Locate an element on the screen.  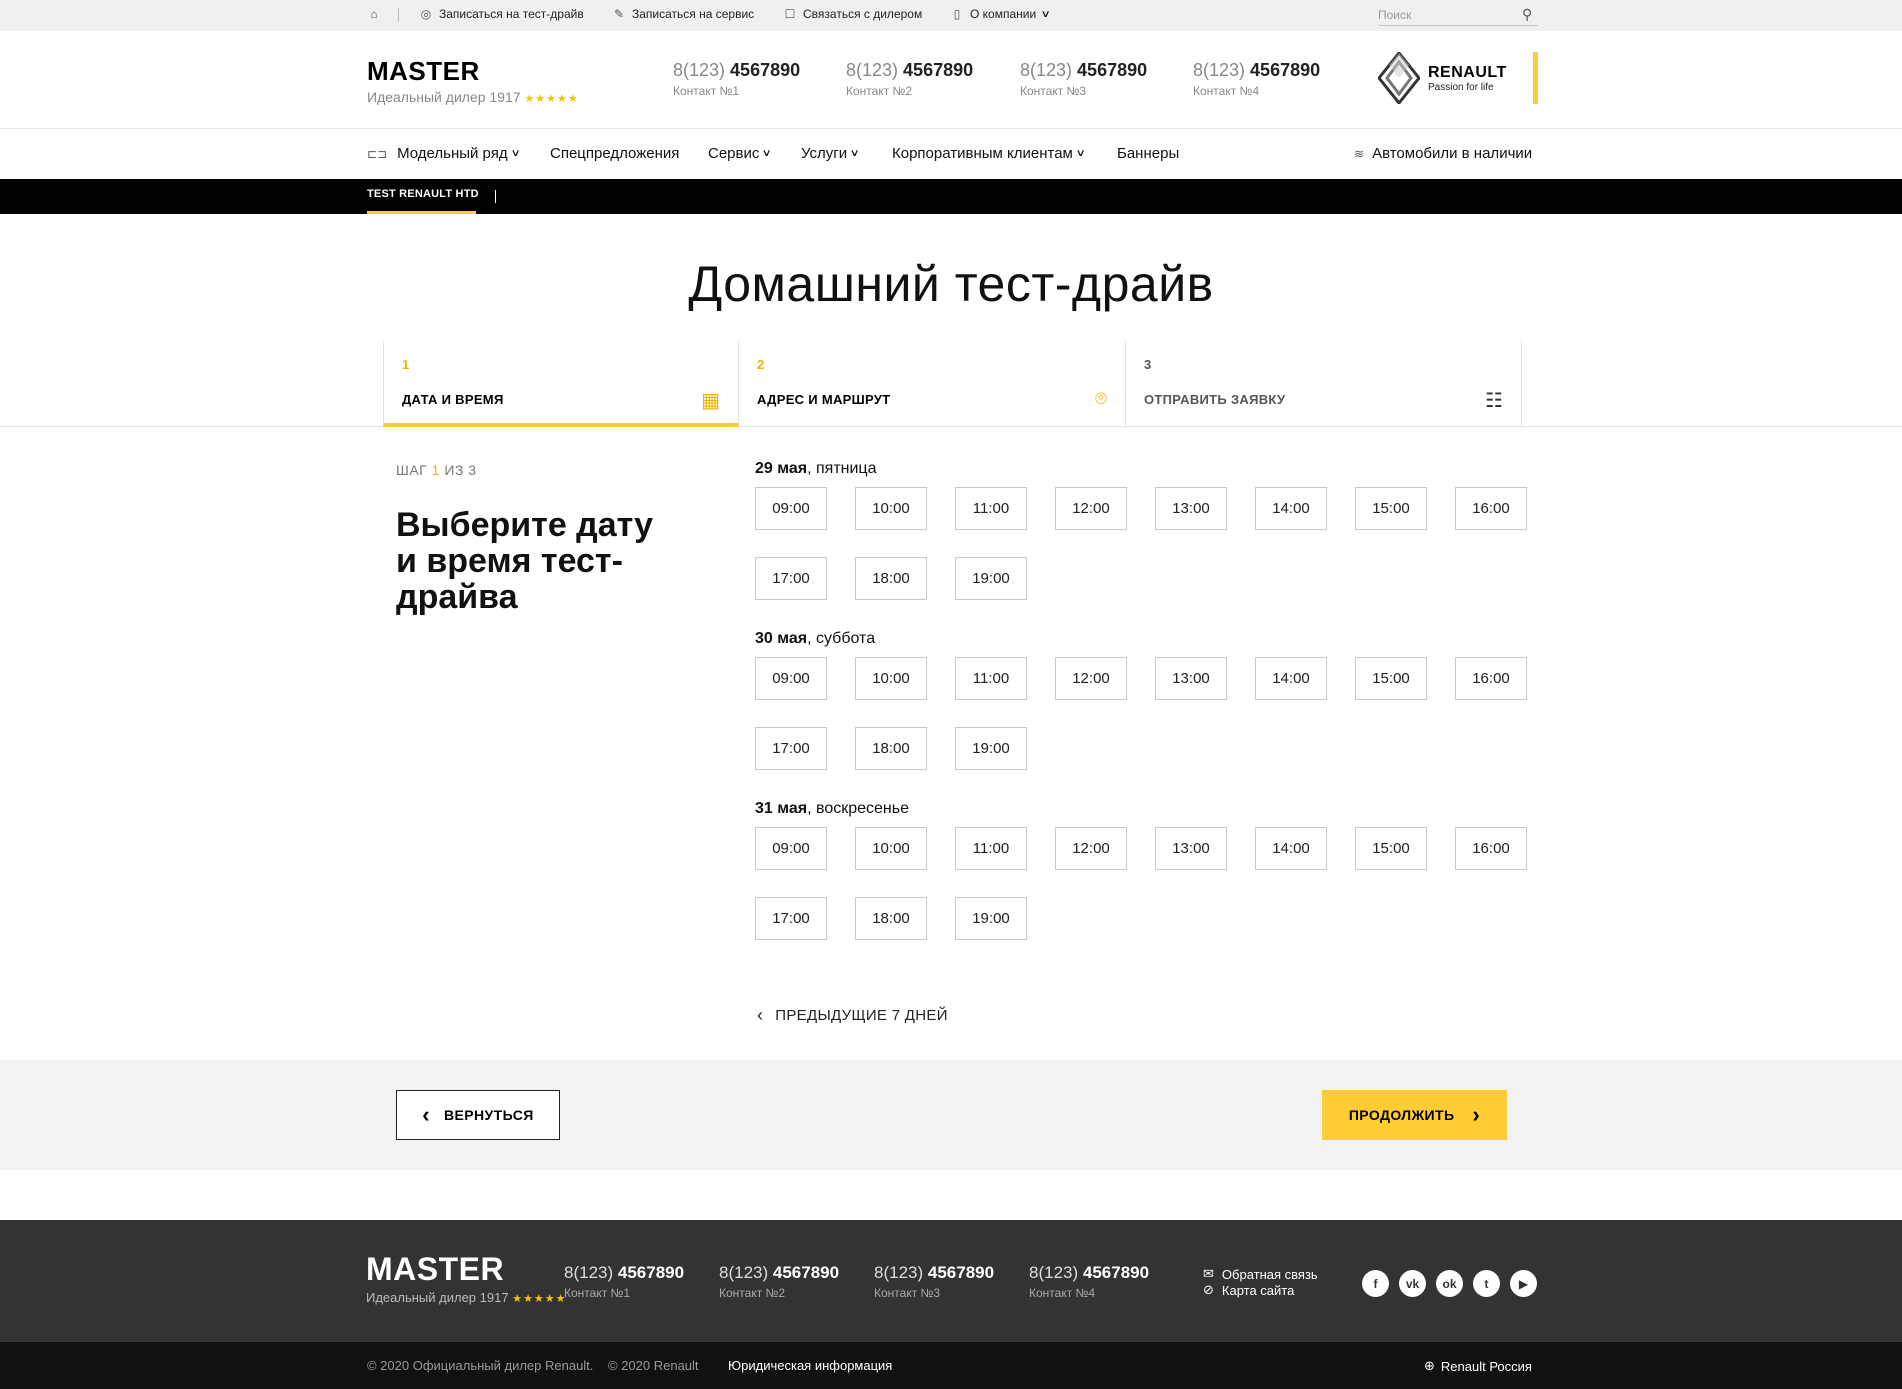
nav-item-corporate: Корпоративным клиентам ∨ is located at coordinates (989, 153).